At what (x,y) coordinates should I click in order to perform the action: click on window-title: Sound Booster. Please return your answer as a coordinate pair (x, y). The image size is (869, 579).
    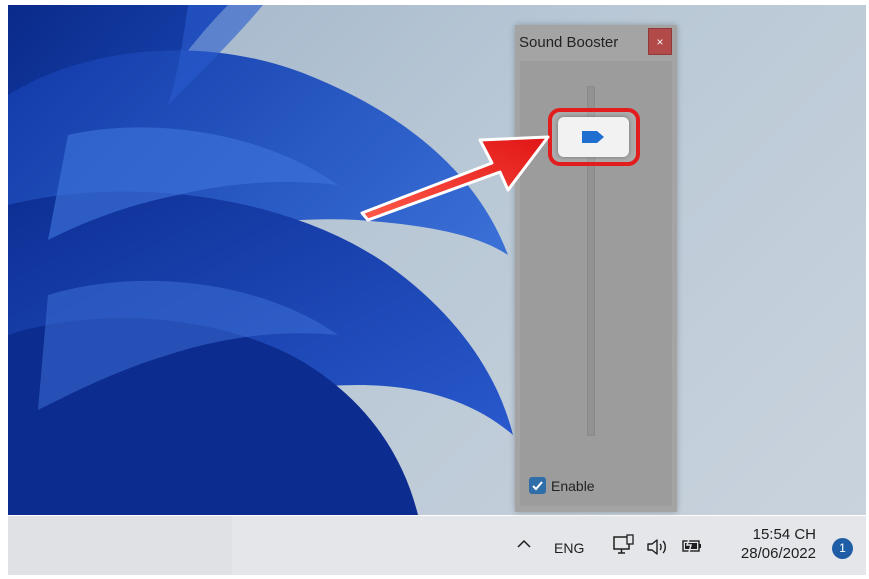
    Looking at the image, I should click on (569, 42).